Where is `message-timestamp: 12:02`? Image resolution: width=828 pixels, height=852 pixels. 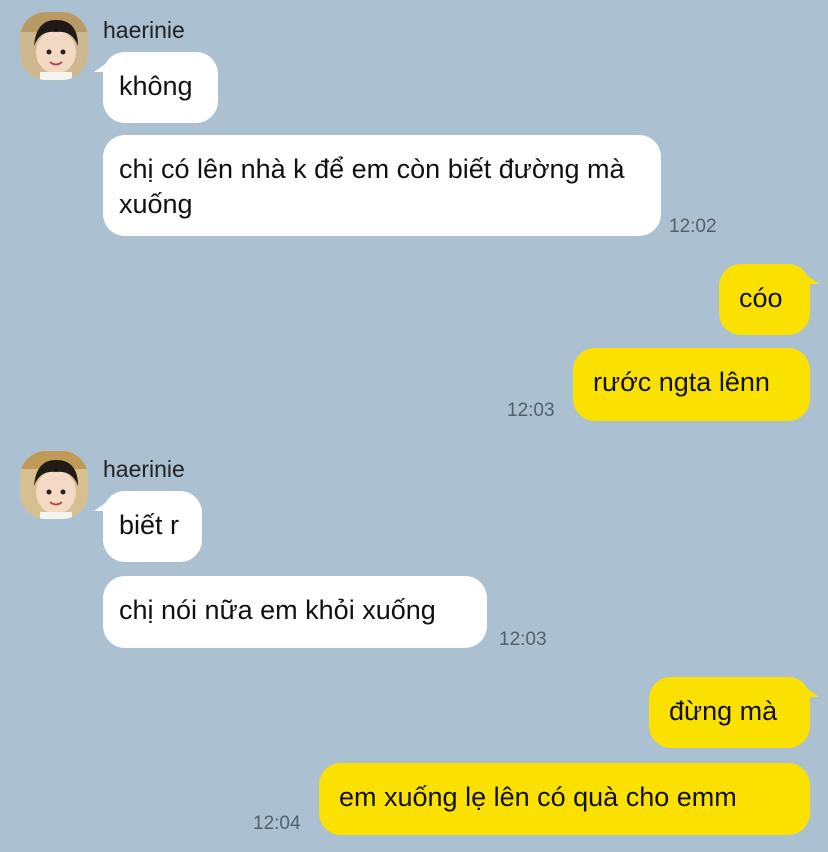 message-timestamp: 12:02 is located at coordinates (693, 226).